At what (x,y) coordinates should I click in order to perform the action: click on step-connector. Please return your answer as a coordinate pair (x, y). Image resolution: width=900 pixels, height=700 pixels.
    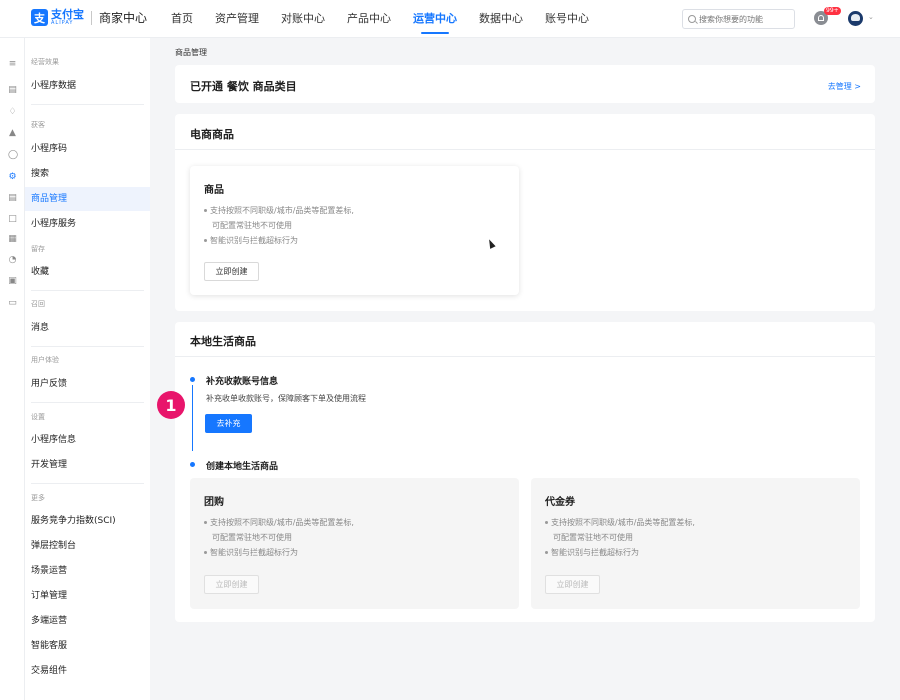
    Looking at the image, I should click on (192, 418).